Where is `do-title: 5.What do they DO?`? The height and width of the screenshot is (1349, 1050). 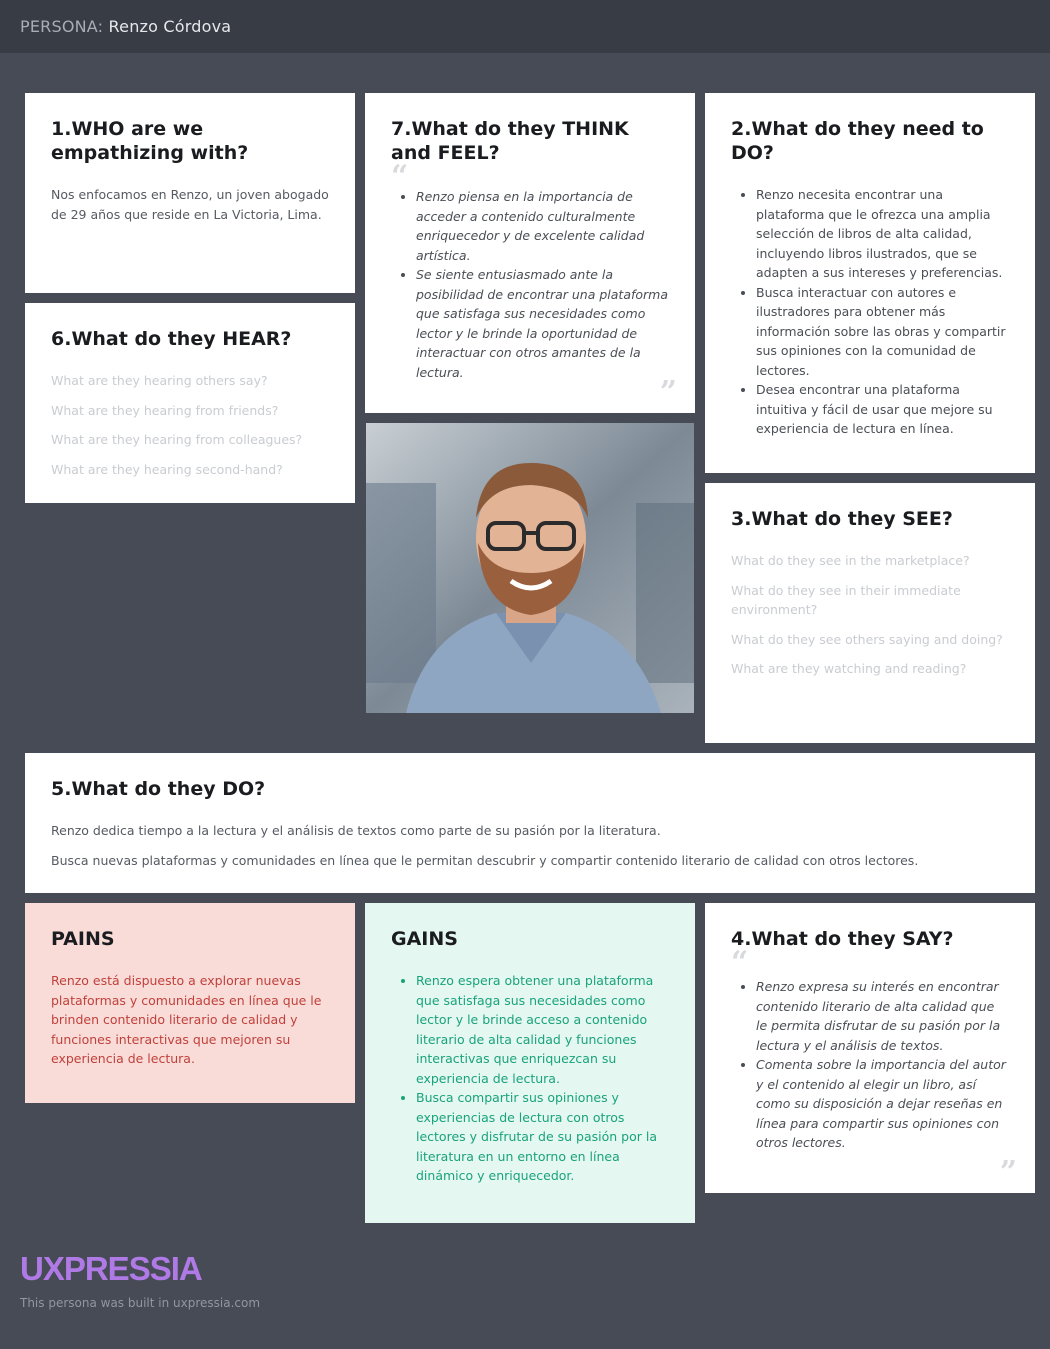
do-title: 5.What do they DO? is located at coordinates (158, 789).